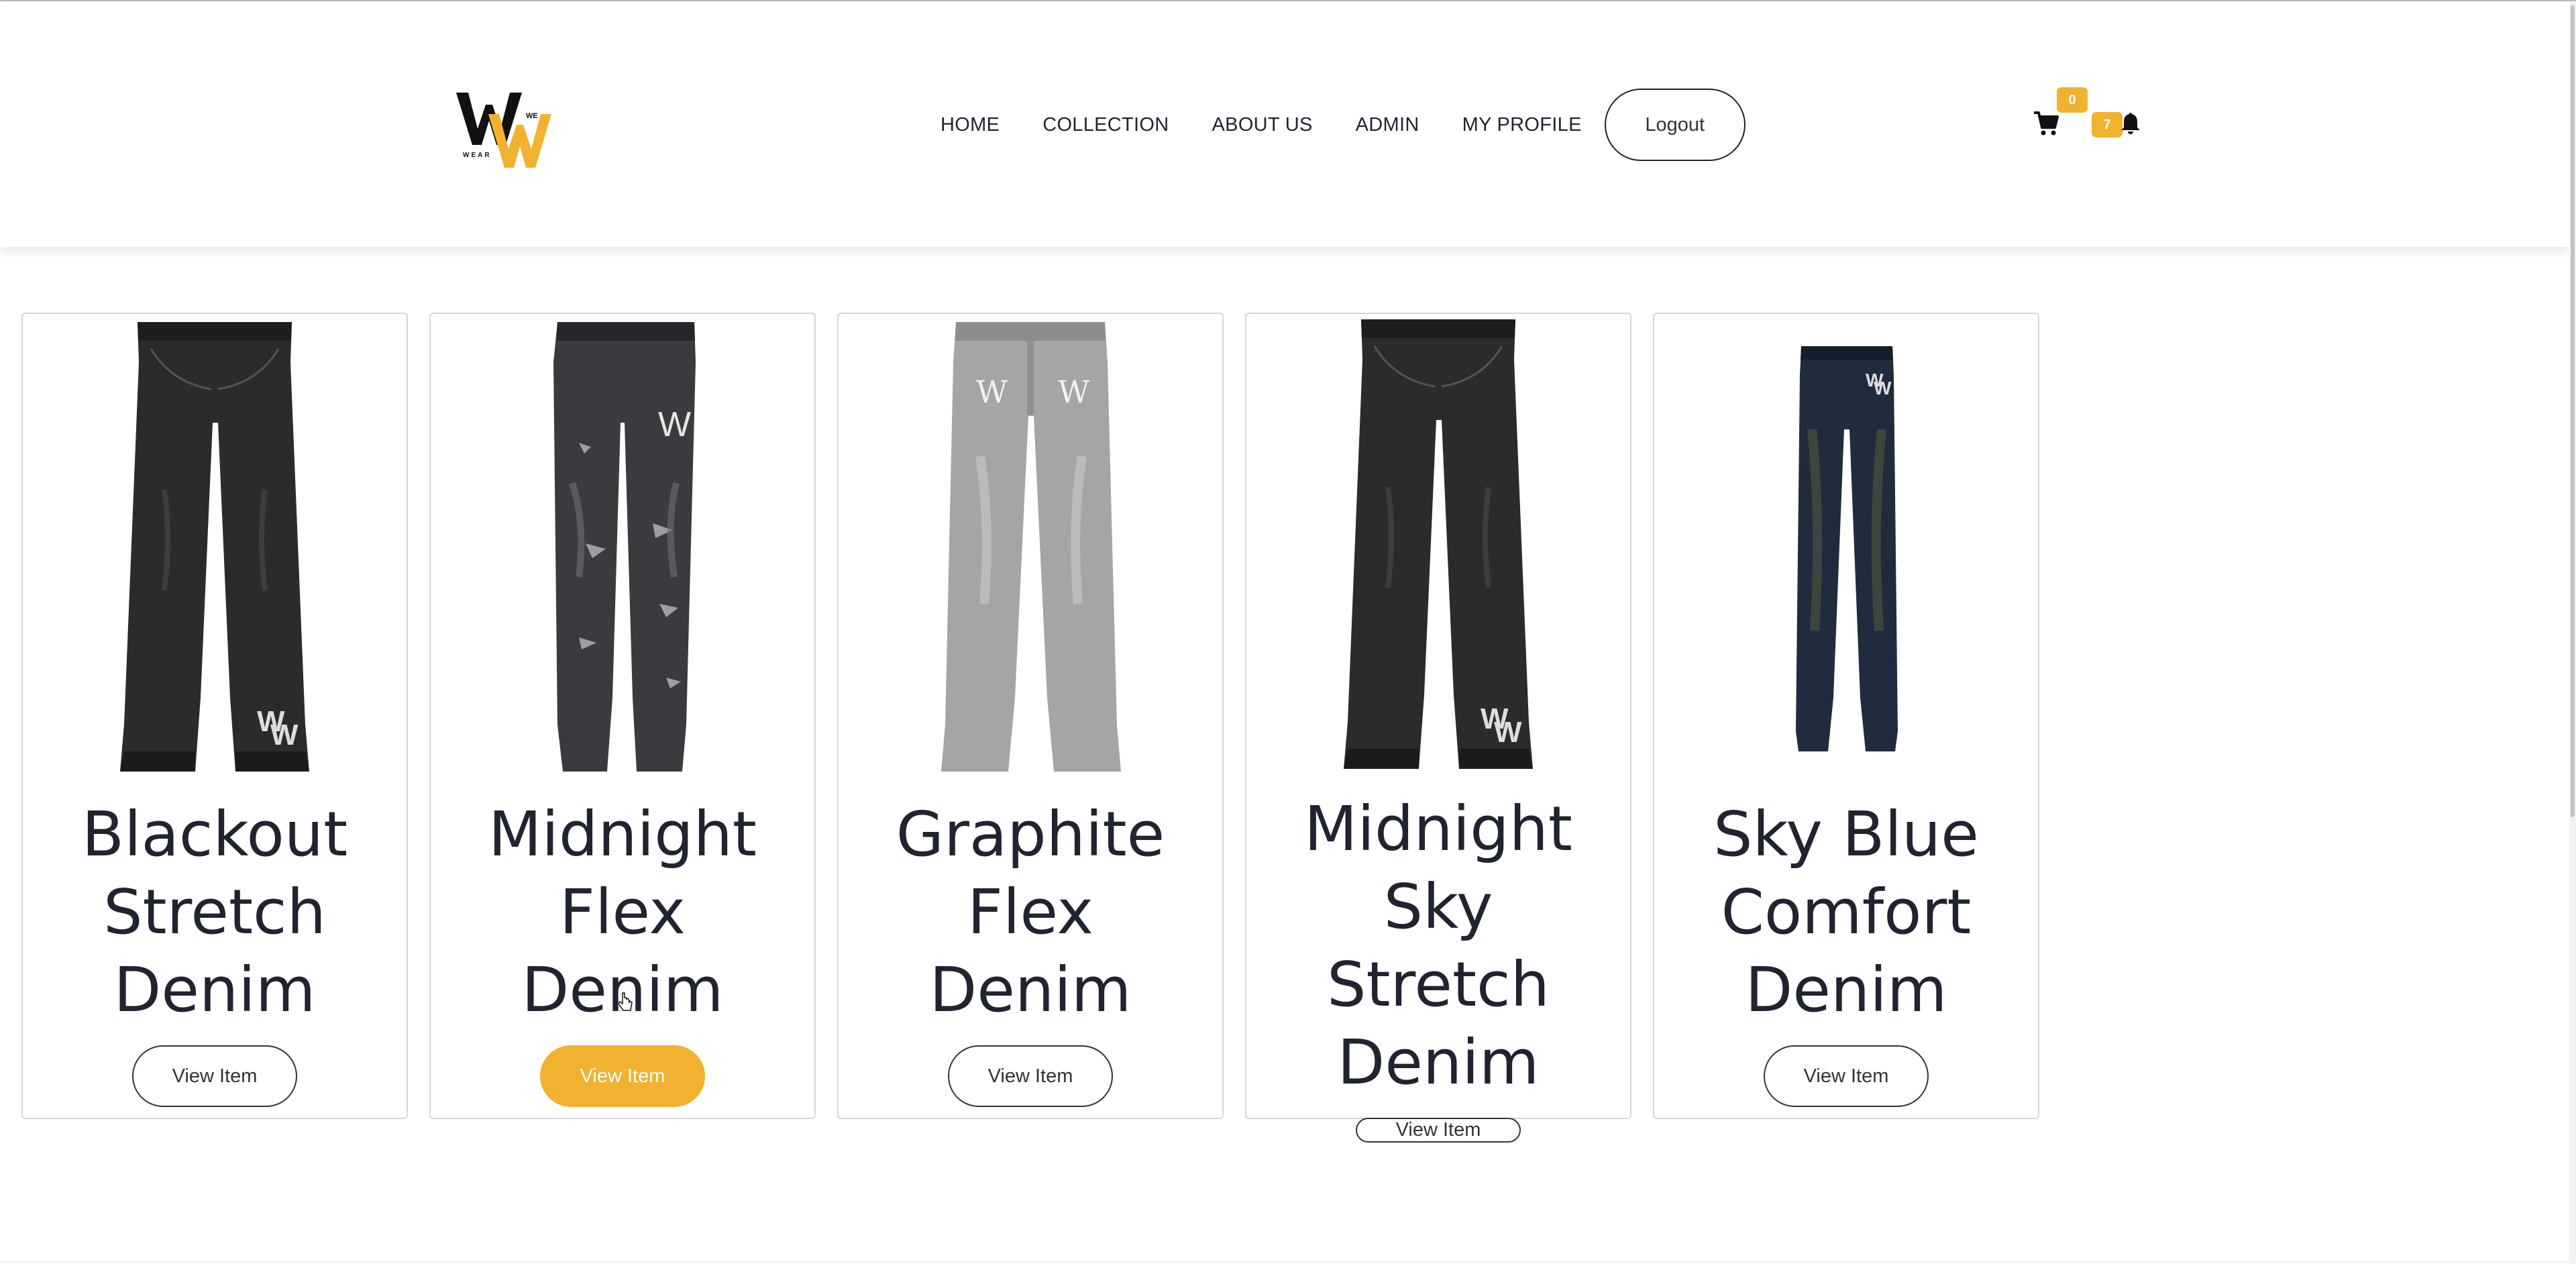 This screenshot has height=1264, width=2576. I want to click on notification-count-badge: 7, so click(2107, 125).